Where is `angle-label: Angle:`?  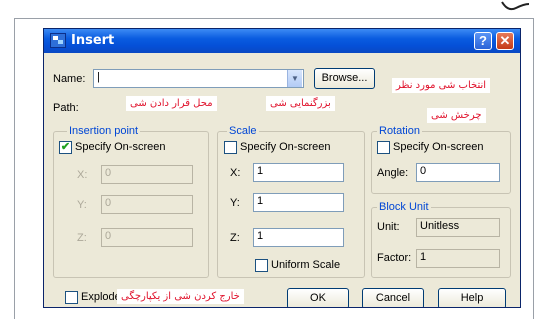 angle-label: Angle: is located at coordinates (393, 173).